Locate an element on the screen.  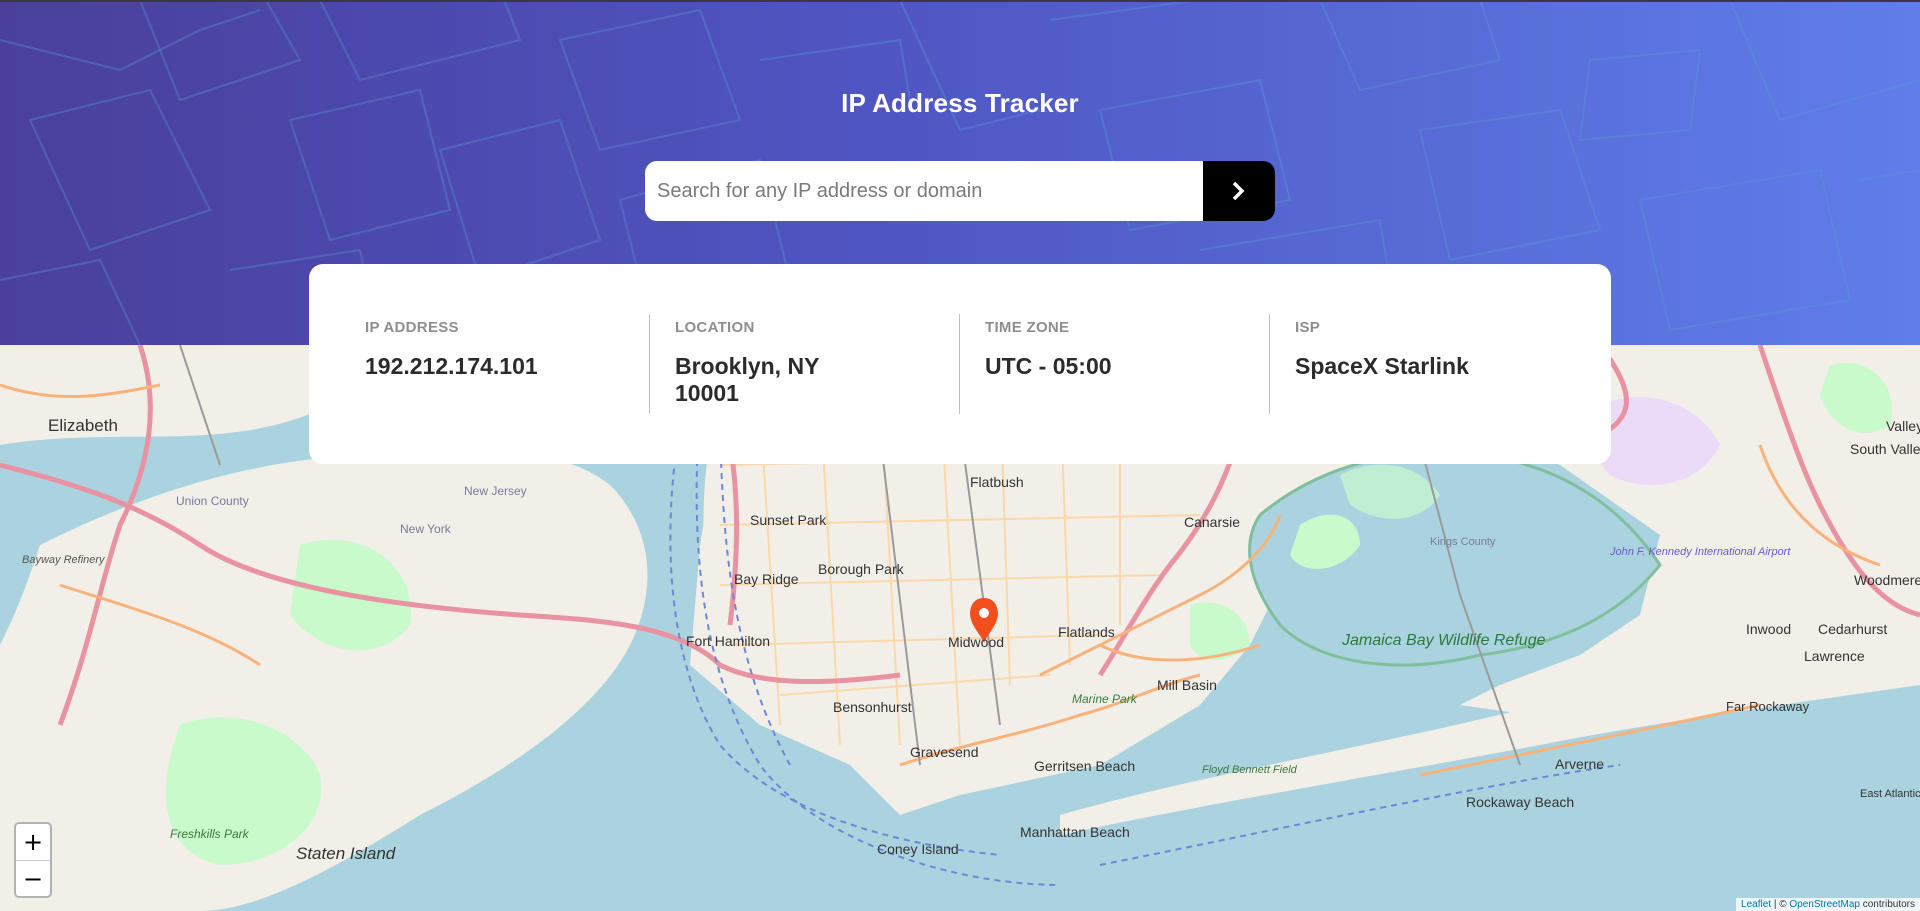
map-label-elizabeth: Elizabeth is located at coordinates (83, 425).